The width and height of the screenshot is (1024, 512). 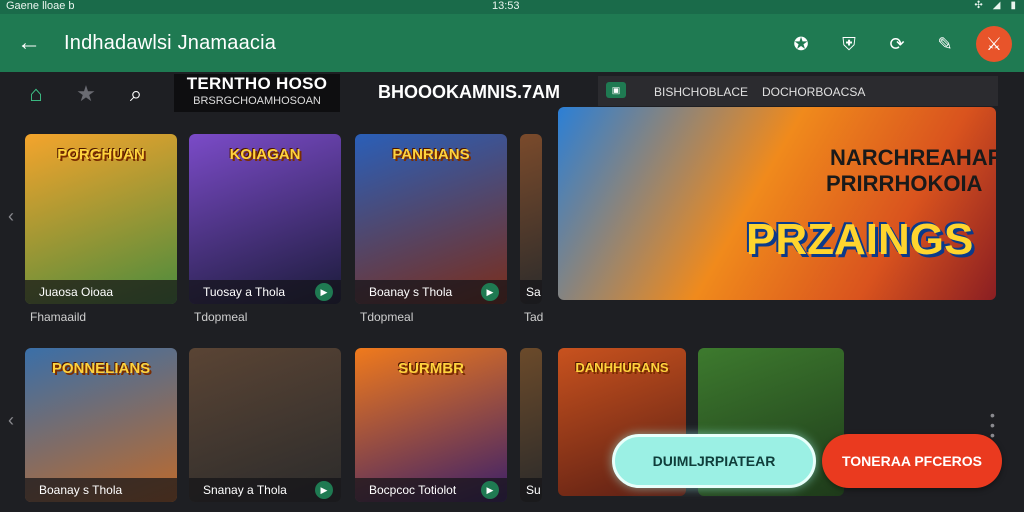 What do you see at coordinates (257, 83) in the screenshot?
I see `section-title: TERNTHO HOSO` at bounding box center [257, 83].